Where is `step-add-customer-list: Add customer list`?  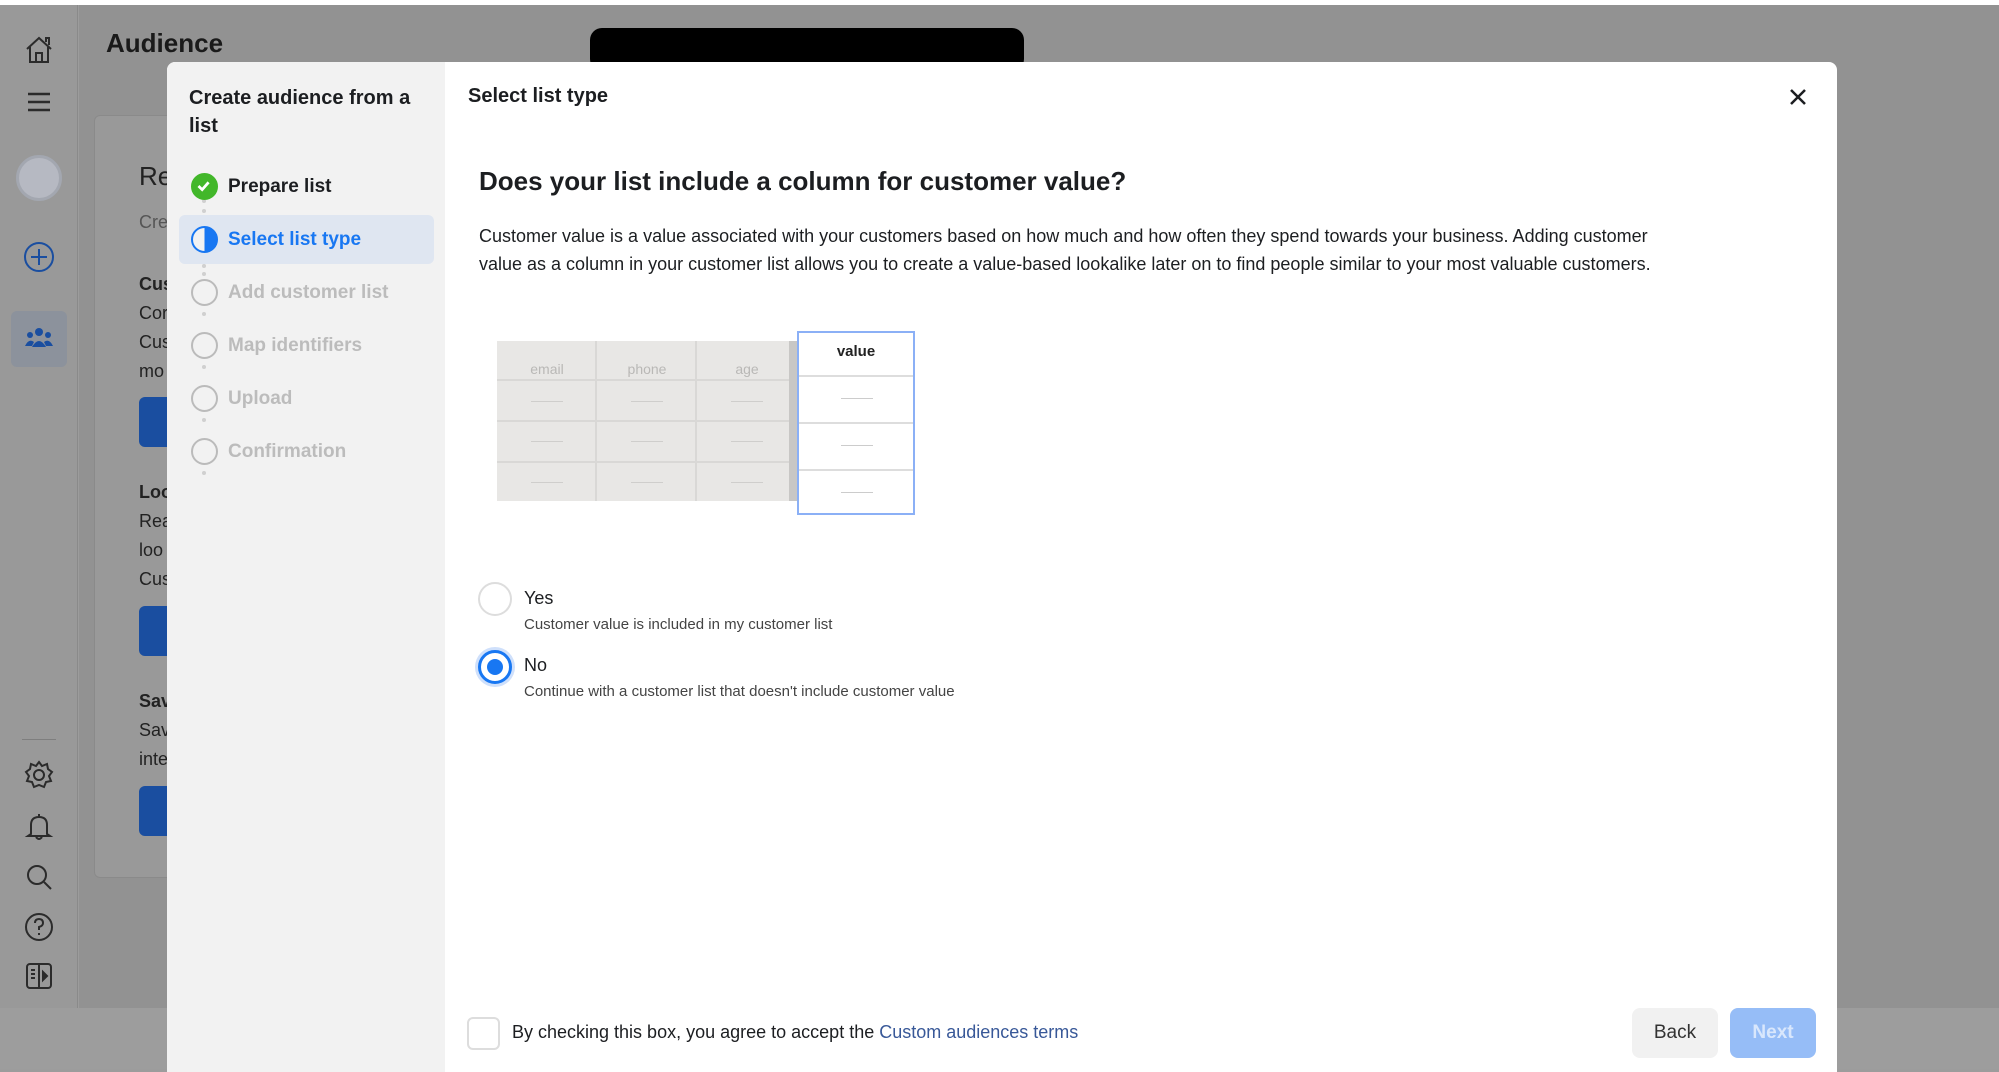
step-add-customer-list: Add customer list is located at coordinates (306, 292).